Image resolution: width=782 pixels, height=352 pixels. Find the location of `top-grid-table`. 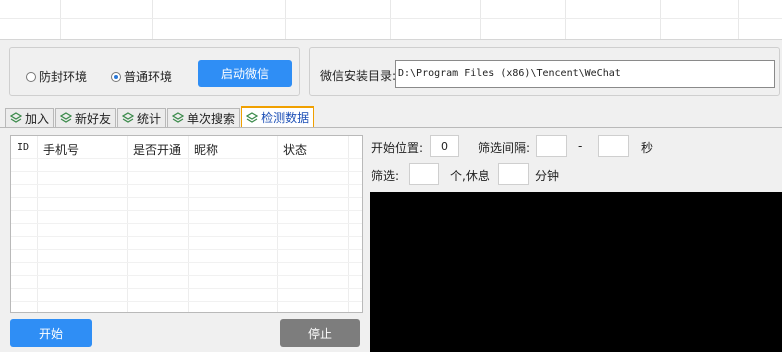

top-grid-table is located at coordinates (391, 20).